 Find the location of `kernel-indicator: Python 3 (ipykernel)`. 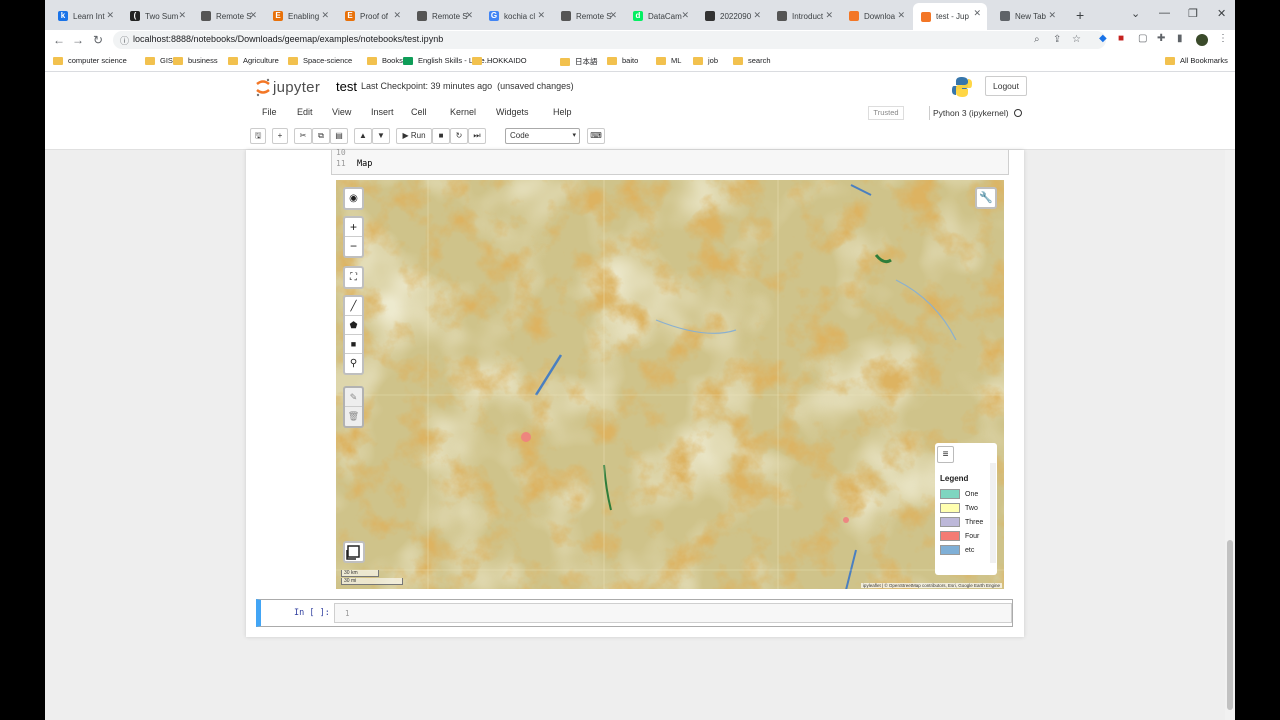

kernel-indicator: Python 3 (ipykernel) is located at coordinates (975, 113).